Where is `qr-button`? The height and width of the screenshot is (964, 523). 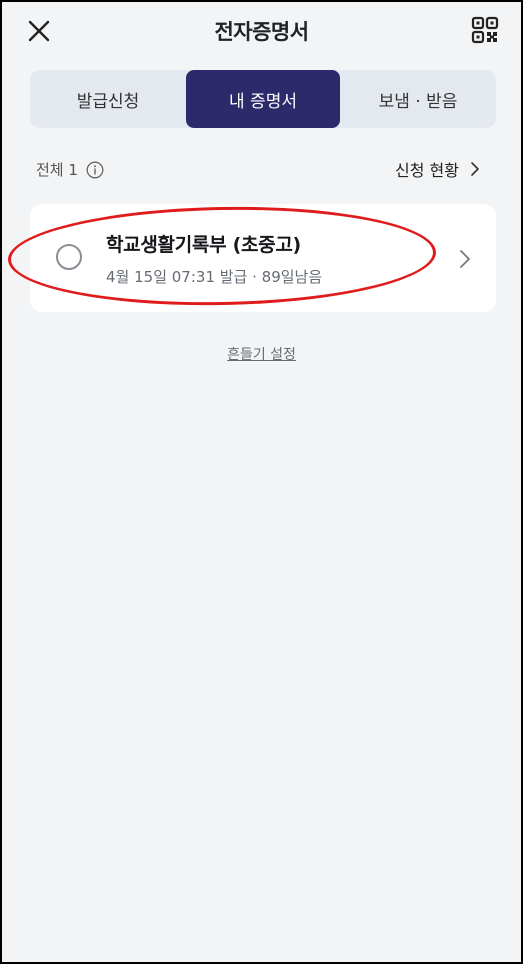
qr-button is located at coordinates (485, 30).